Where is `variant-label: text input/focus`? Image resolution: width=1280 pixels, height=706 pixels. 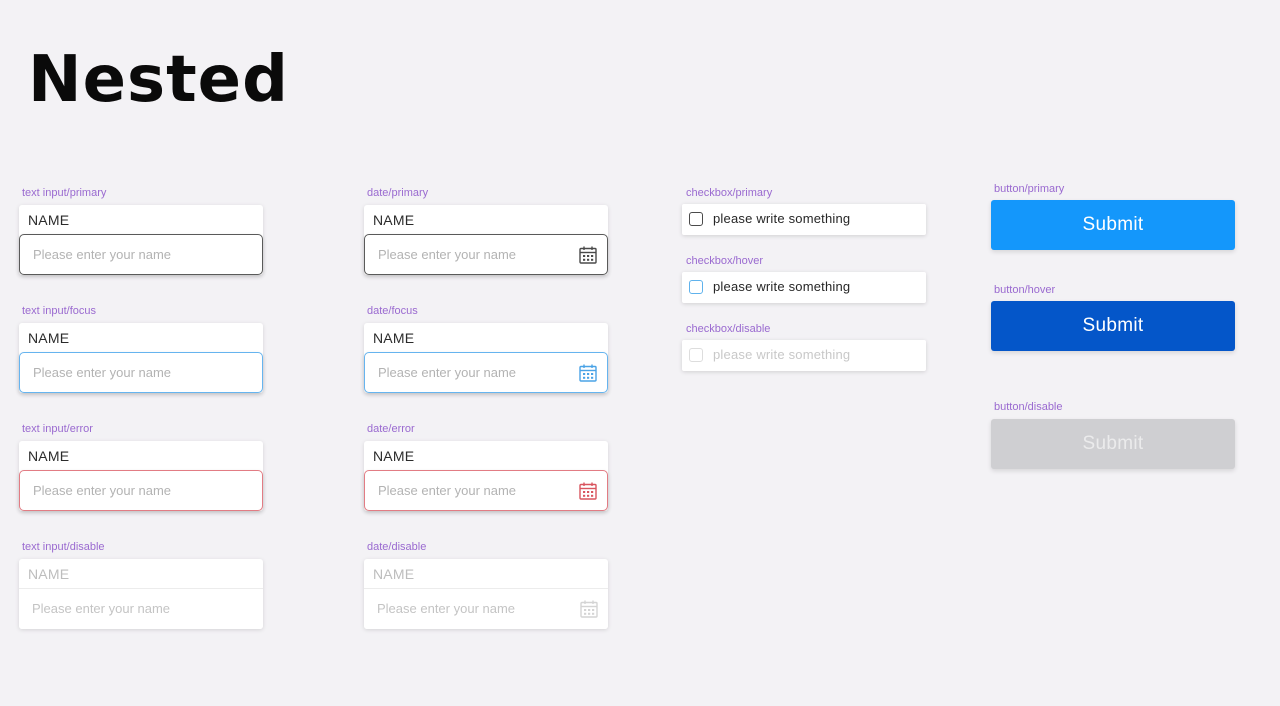
variant-label: text input/focus is located at coordinates (59, 311).